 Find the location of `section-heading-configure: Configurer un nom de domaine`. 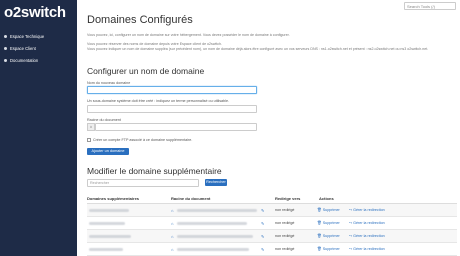

section-heading-configure: Configurer un nom de domaine is located at coordinates (146, 71).